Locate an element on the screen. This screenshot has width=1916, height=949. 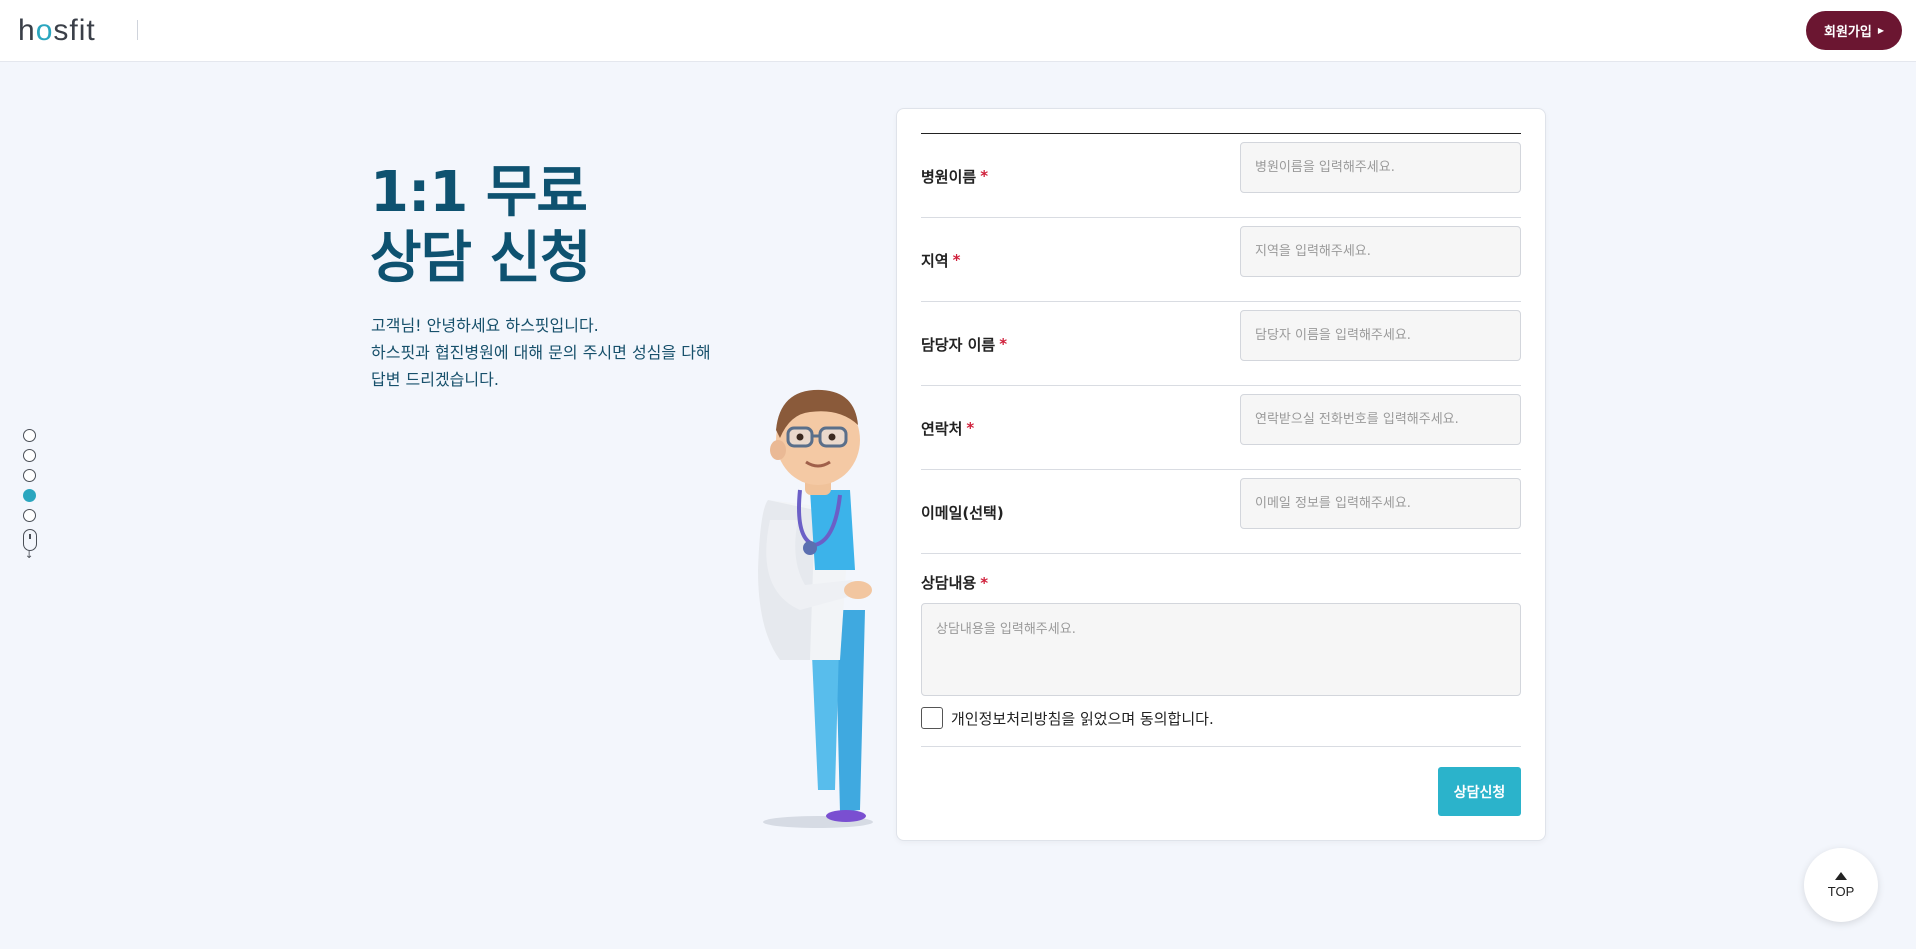
label-text: 병원이름 is located at coordinates (949, 176).